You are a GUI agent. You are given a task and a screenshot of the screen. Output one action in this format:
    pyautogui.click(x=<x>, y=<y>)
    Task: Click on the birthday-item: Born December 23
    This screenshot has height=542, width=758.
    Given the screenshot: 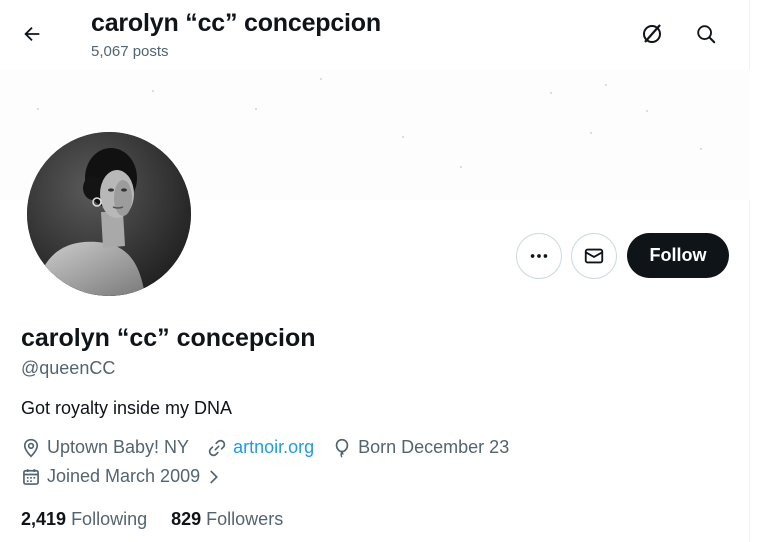 What is the action you would take?
    pyautogui.click(x=420, y=447)
    